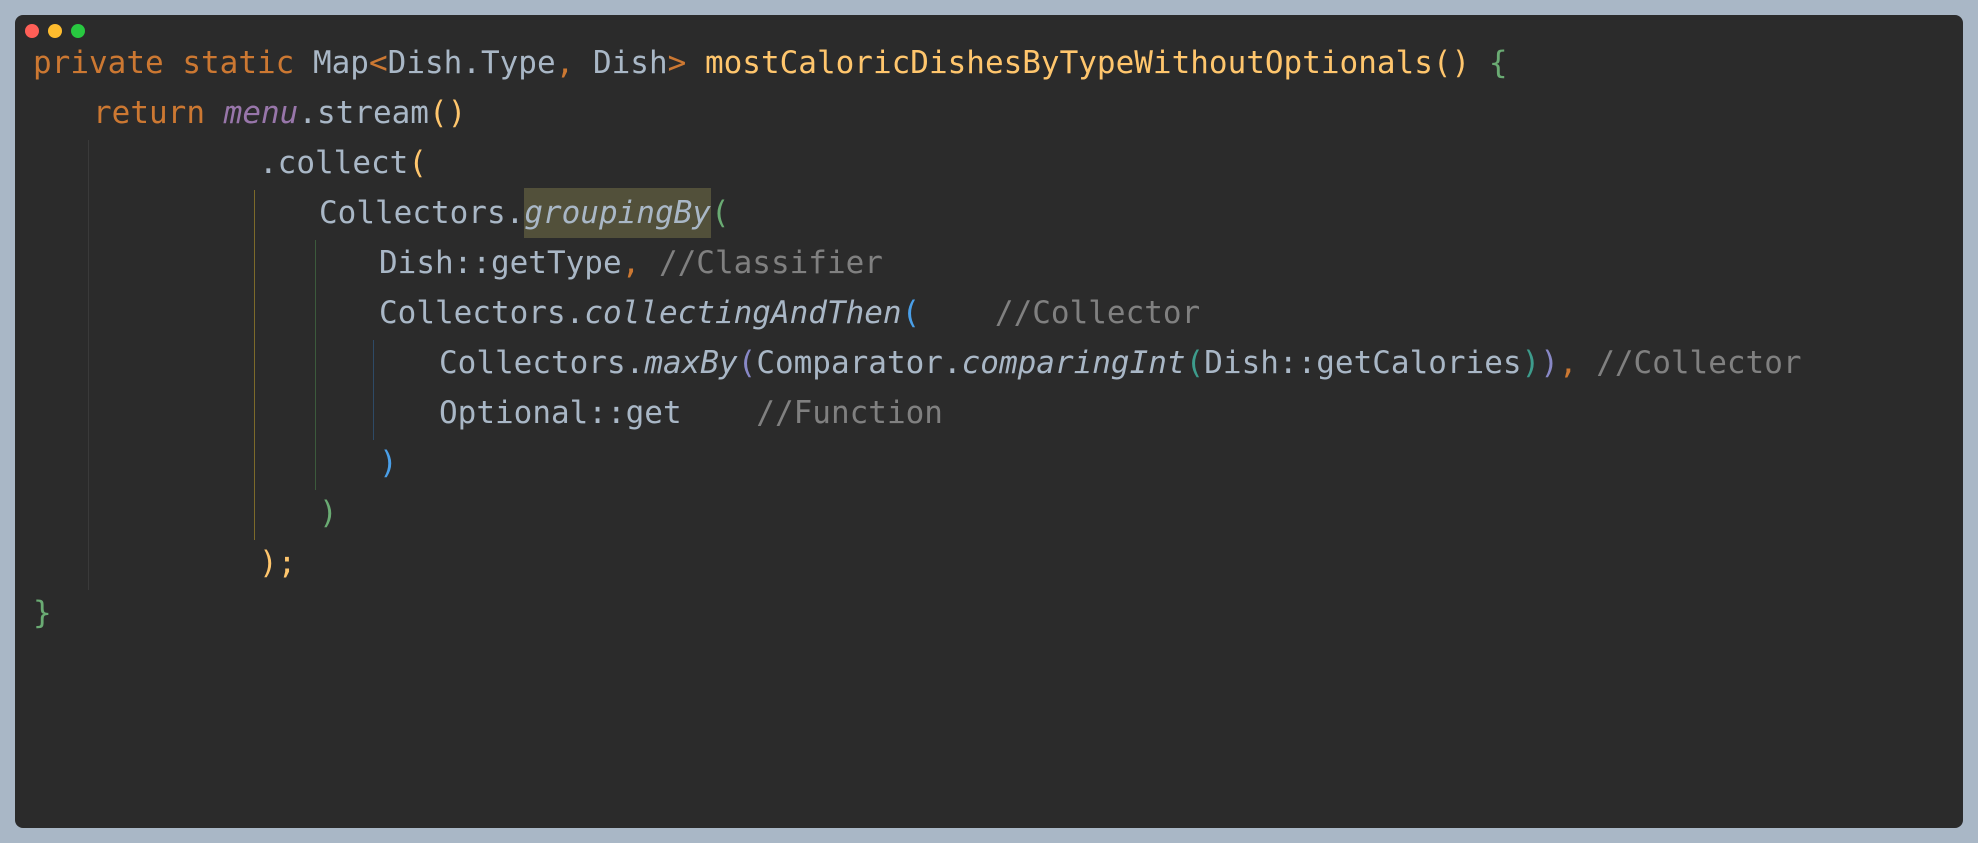  Describe the element at coordinates (743, 313) in the screenshot. I see `method-collecting-and-then: collectingAndThen` at that location.